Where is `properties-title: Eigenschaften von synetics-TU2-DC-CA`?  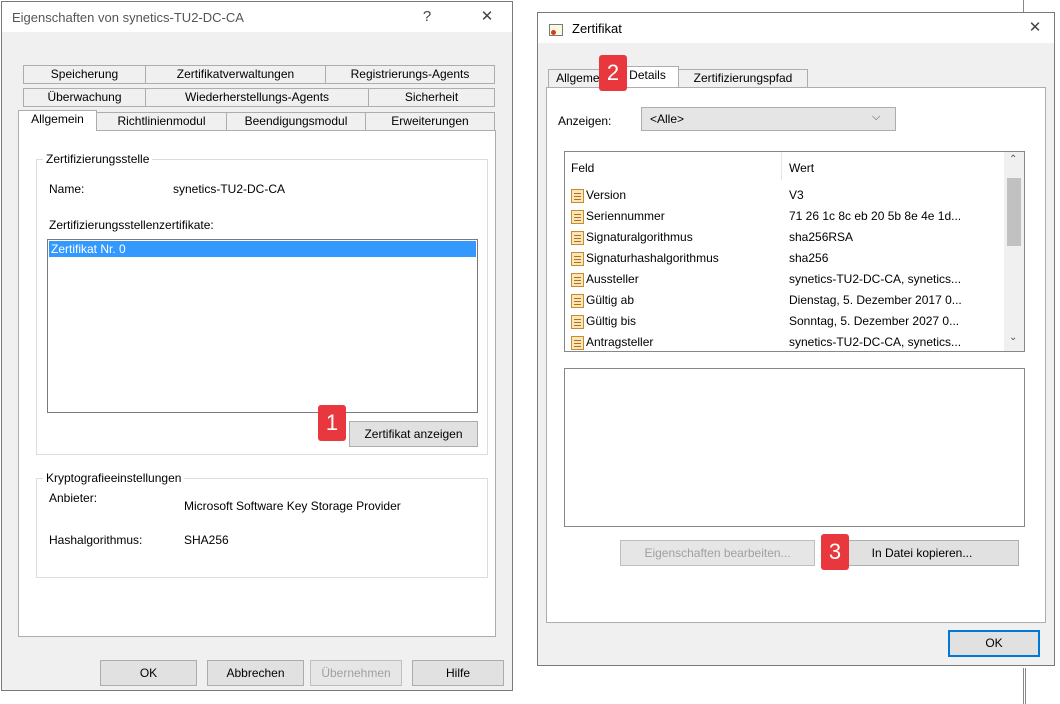 properties-title: Eigenschaften von synetics-TU2-DC-CA is located at coordinates (128, 17).